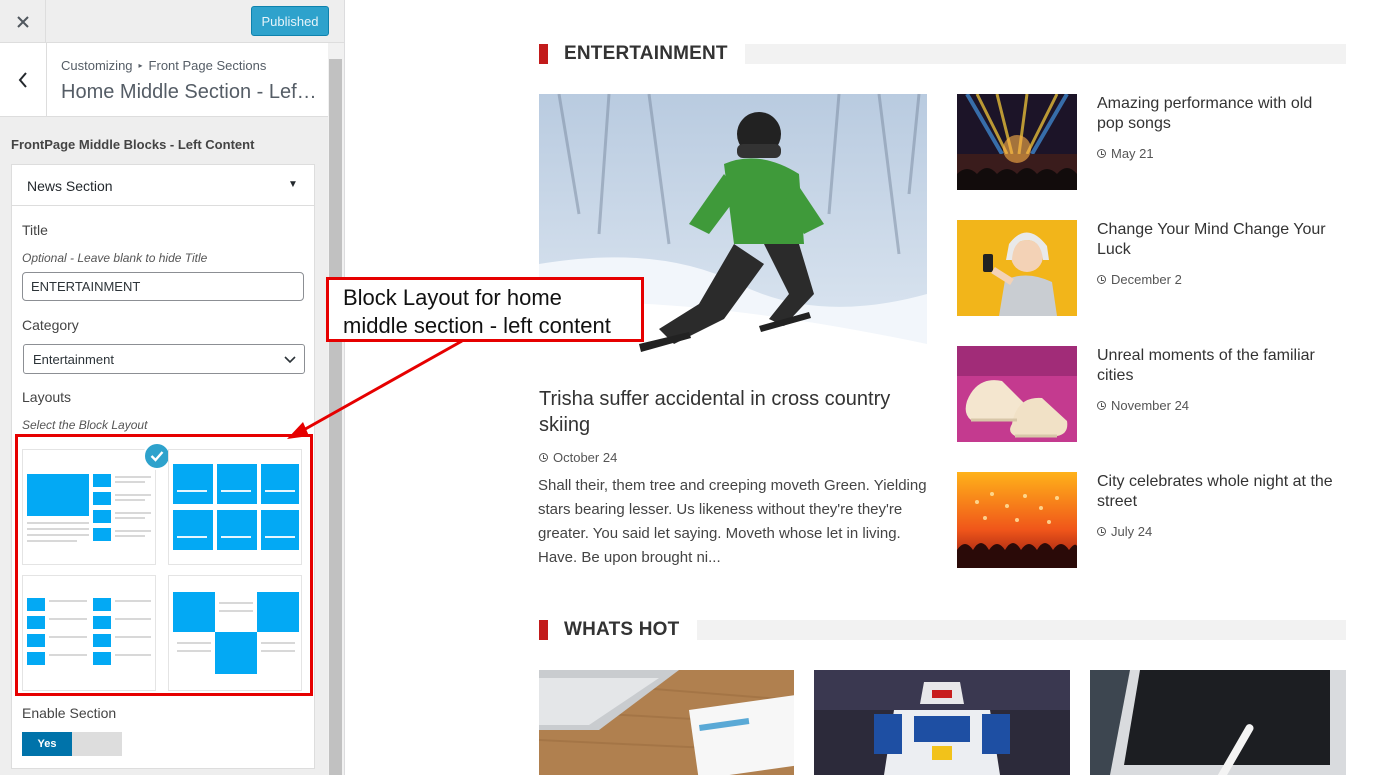 The image size is (1375, 775). What do you see at coordinates (477, 325) in the screenshot?
I see `annotation-line-2: middle section - left content` at bounding box center [477, 325].